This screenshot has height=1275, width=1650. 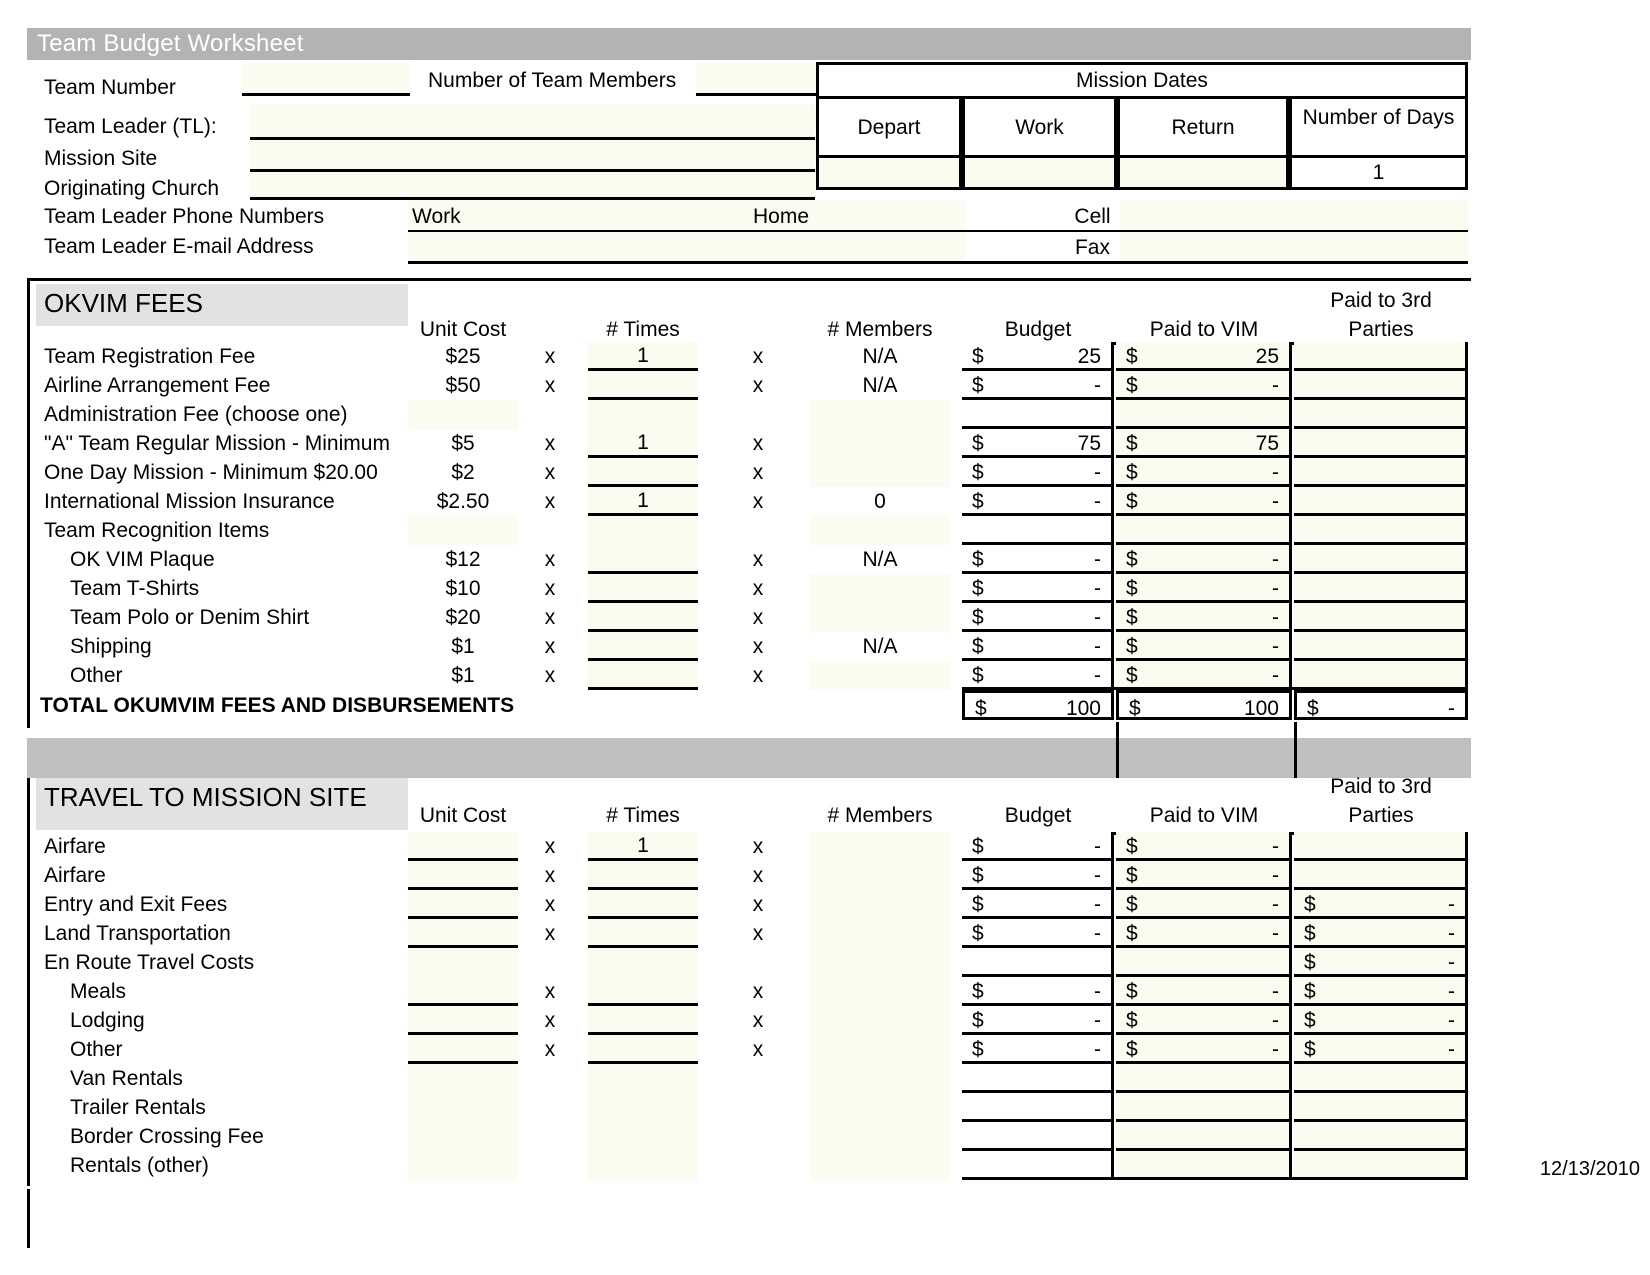 What do you see at coordinates (1039, 174) in the screenshot?
I see `work-input` at bounding box center [1039, 174].